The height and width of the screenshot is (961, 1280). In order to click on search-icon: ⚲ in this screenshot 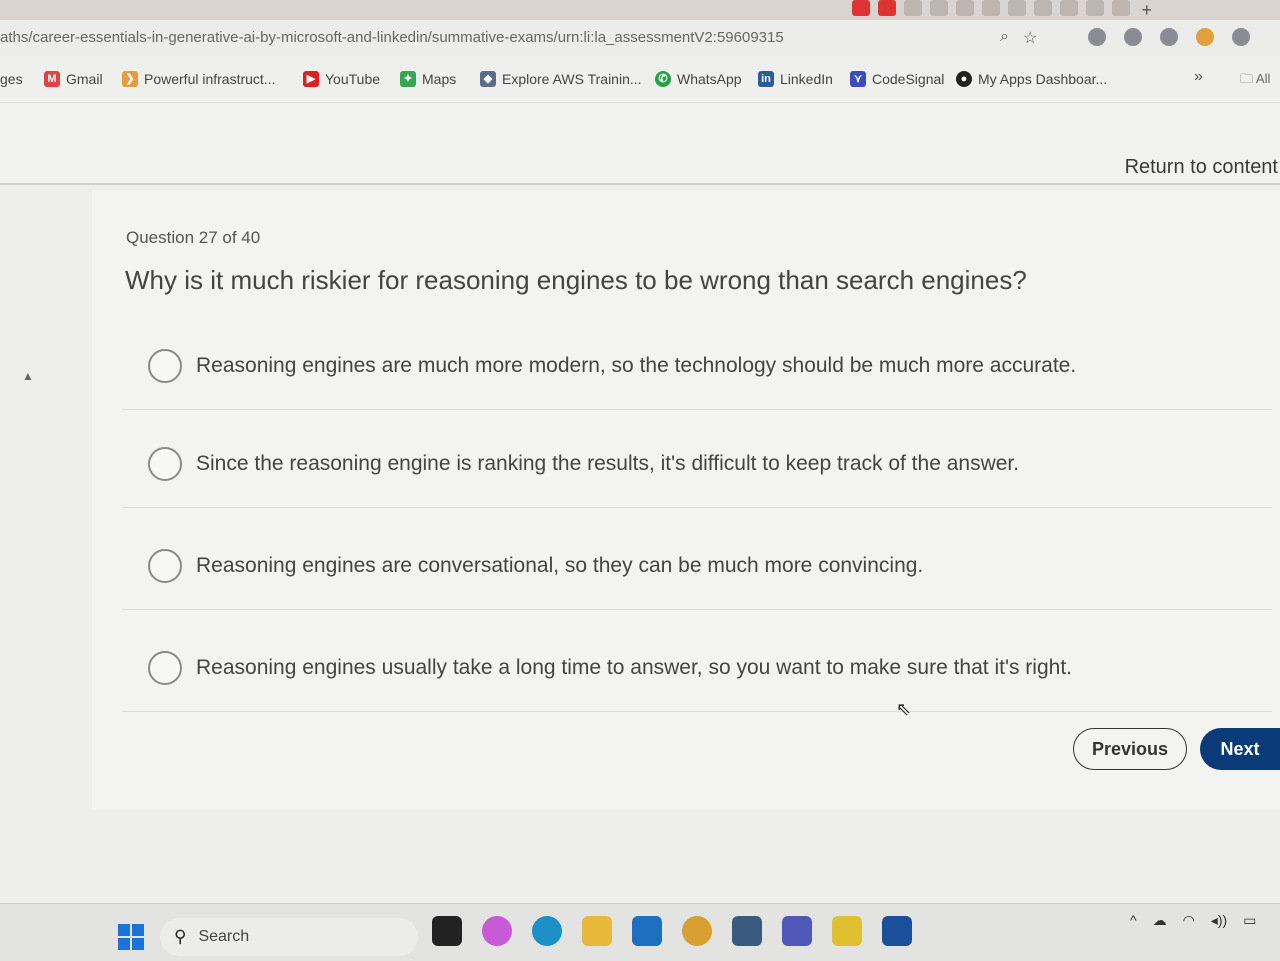, I will do `click(180, 936)`.